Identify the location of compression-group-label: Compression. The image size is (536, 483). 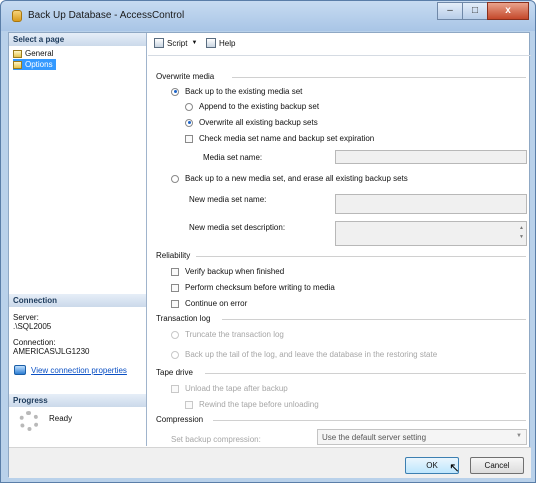
(180, 419).